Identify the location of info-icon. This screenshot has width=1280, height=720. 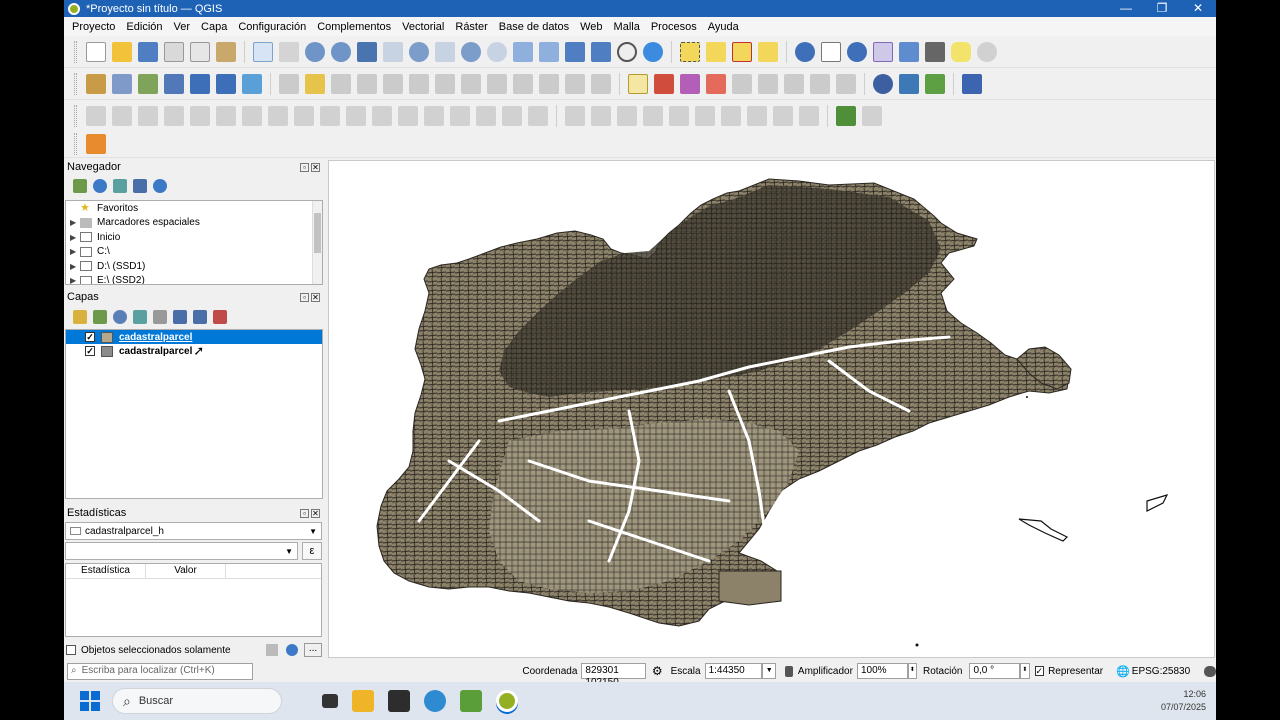
(160, 186).